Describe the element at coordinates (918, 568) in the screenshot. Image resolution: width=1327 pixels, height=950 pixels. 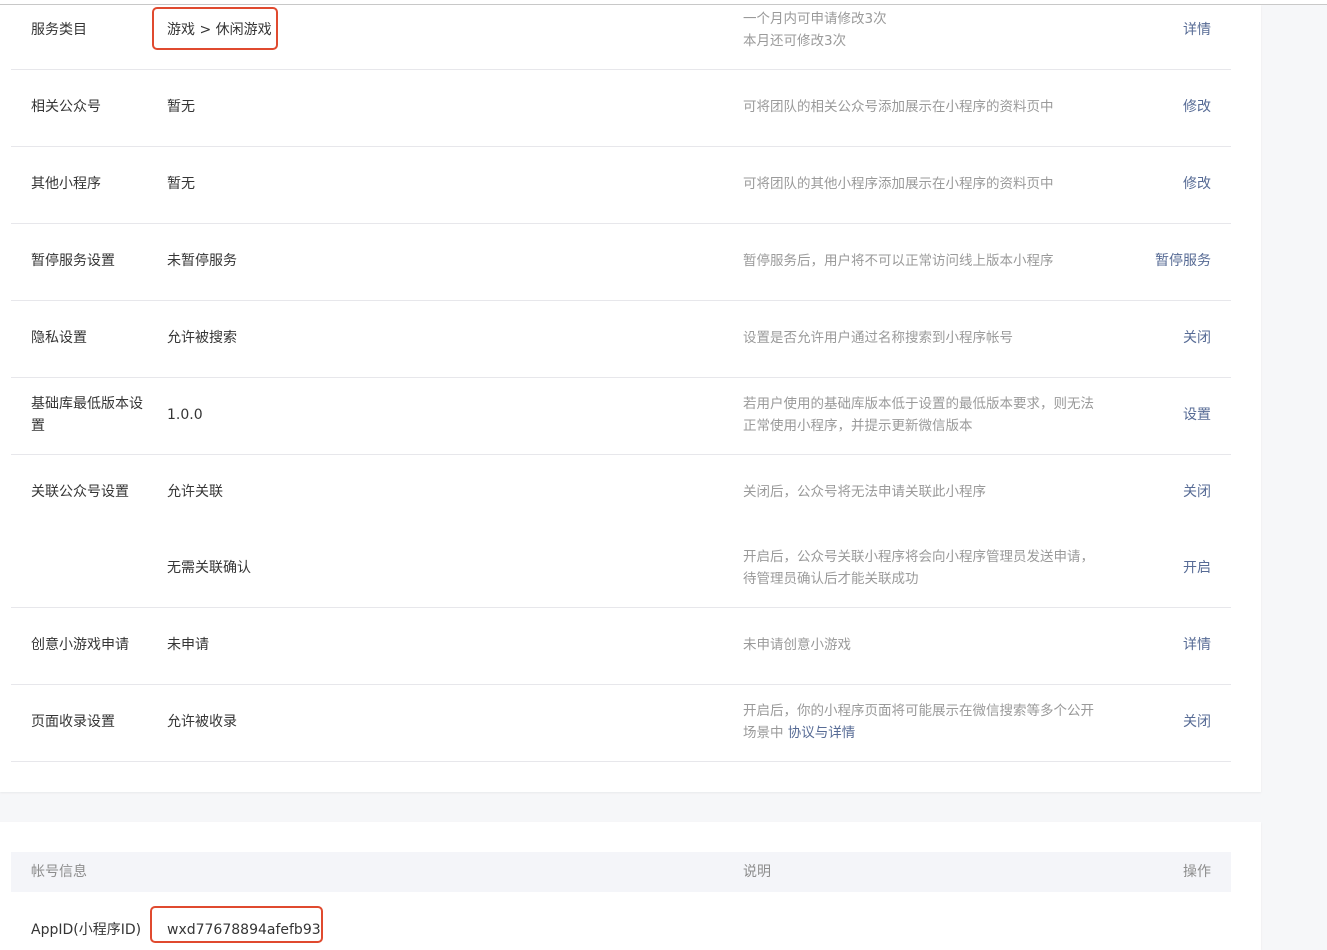
I see `link-confirm-desc: 开启后，公众号关联小程序将会向小程序管理员发送申请，待管理员确认后才能关联成功` at that location.